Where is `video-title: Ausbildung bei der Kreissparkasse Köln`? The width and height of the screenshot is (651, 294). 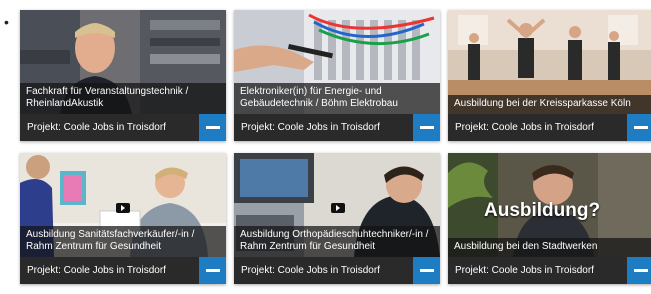 video-title: Ausbildung bei der Kreissparkasse Köln is located at coordinates (549, 104).